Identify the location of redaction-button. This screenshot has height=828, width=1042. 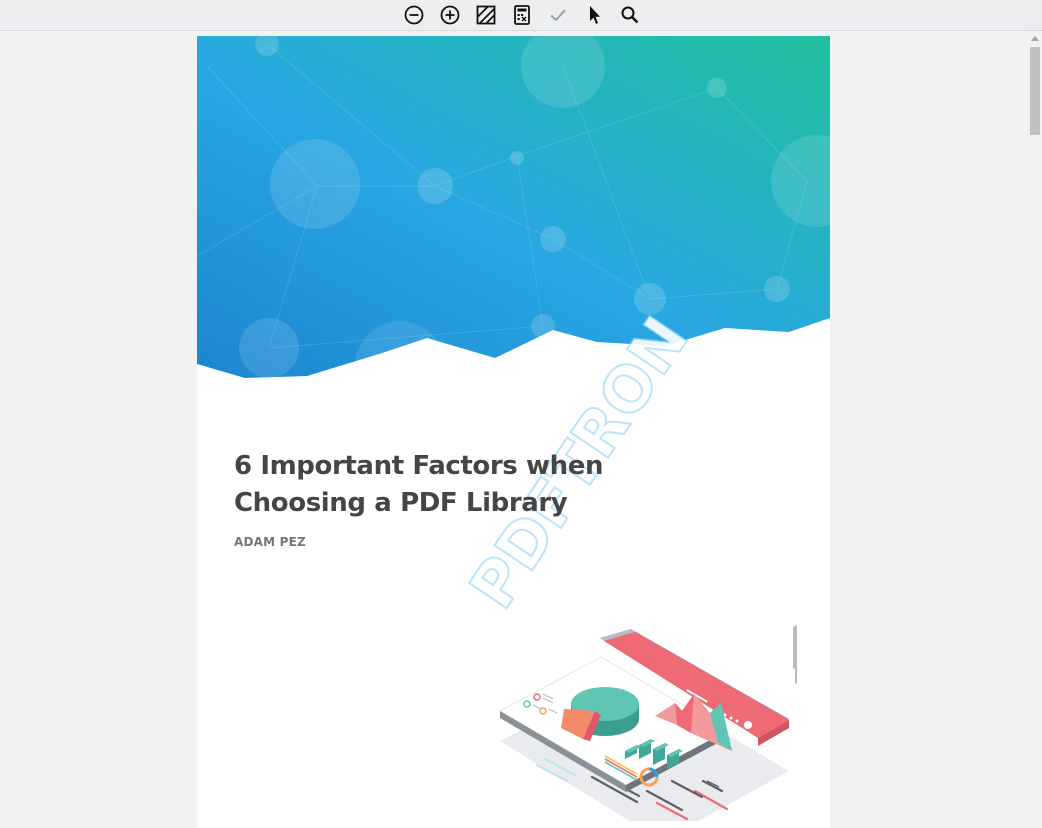
(486, 15).